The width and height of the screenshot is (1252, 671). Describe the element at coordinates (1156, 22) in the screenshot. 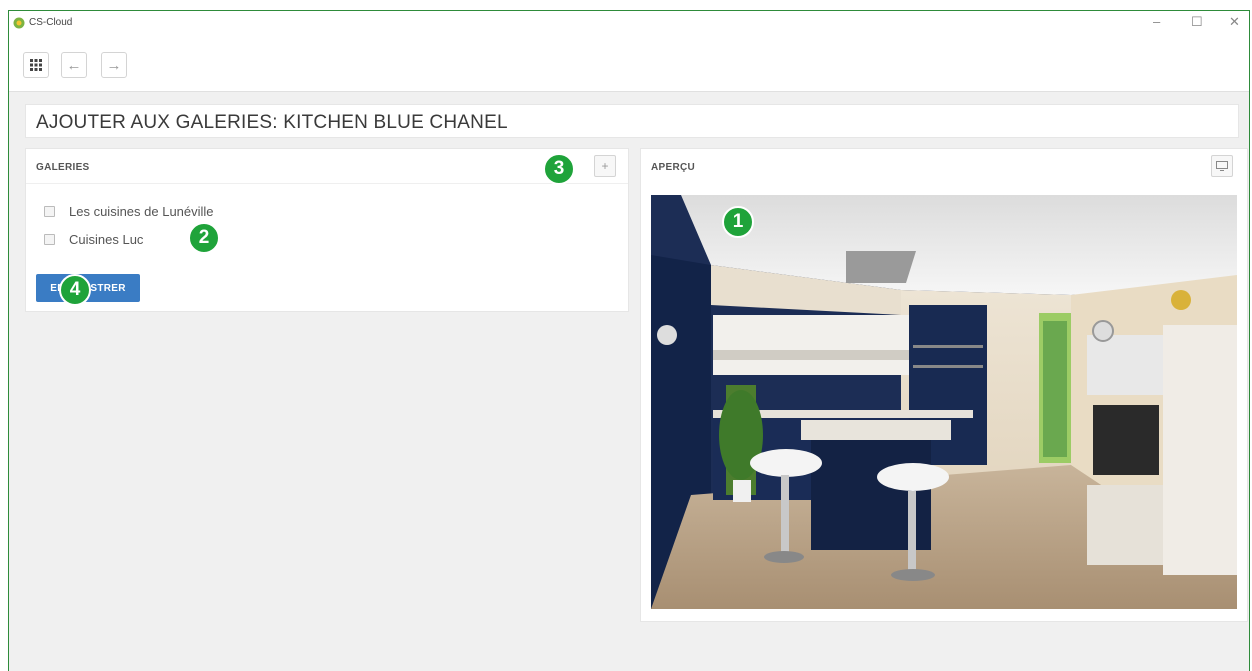

I see `minimize-button: –` at that location.